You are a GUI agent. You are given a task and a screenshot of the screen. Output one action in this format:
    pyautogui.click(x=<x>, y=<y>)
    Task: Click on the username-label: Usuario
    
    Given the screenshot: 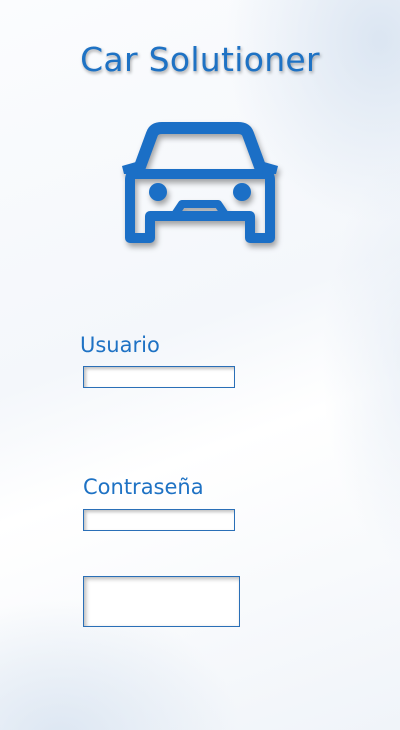 What is the action you would take?
    pyautogui.click(x=120, y=345)
    